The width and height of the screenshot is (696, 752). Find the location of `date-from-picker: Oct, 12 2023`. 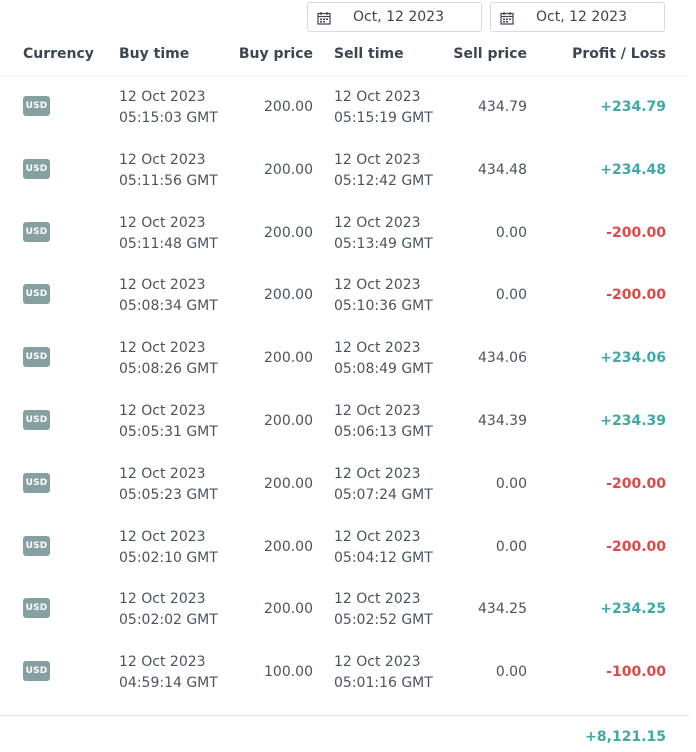

date-from-picker: Oct, 12 2023 is located at coordinates (394, 17).